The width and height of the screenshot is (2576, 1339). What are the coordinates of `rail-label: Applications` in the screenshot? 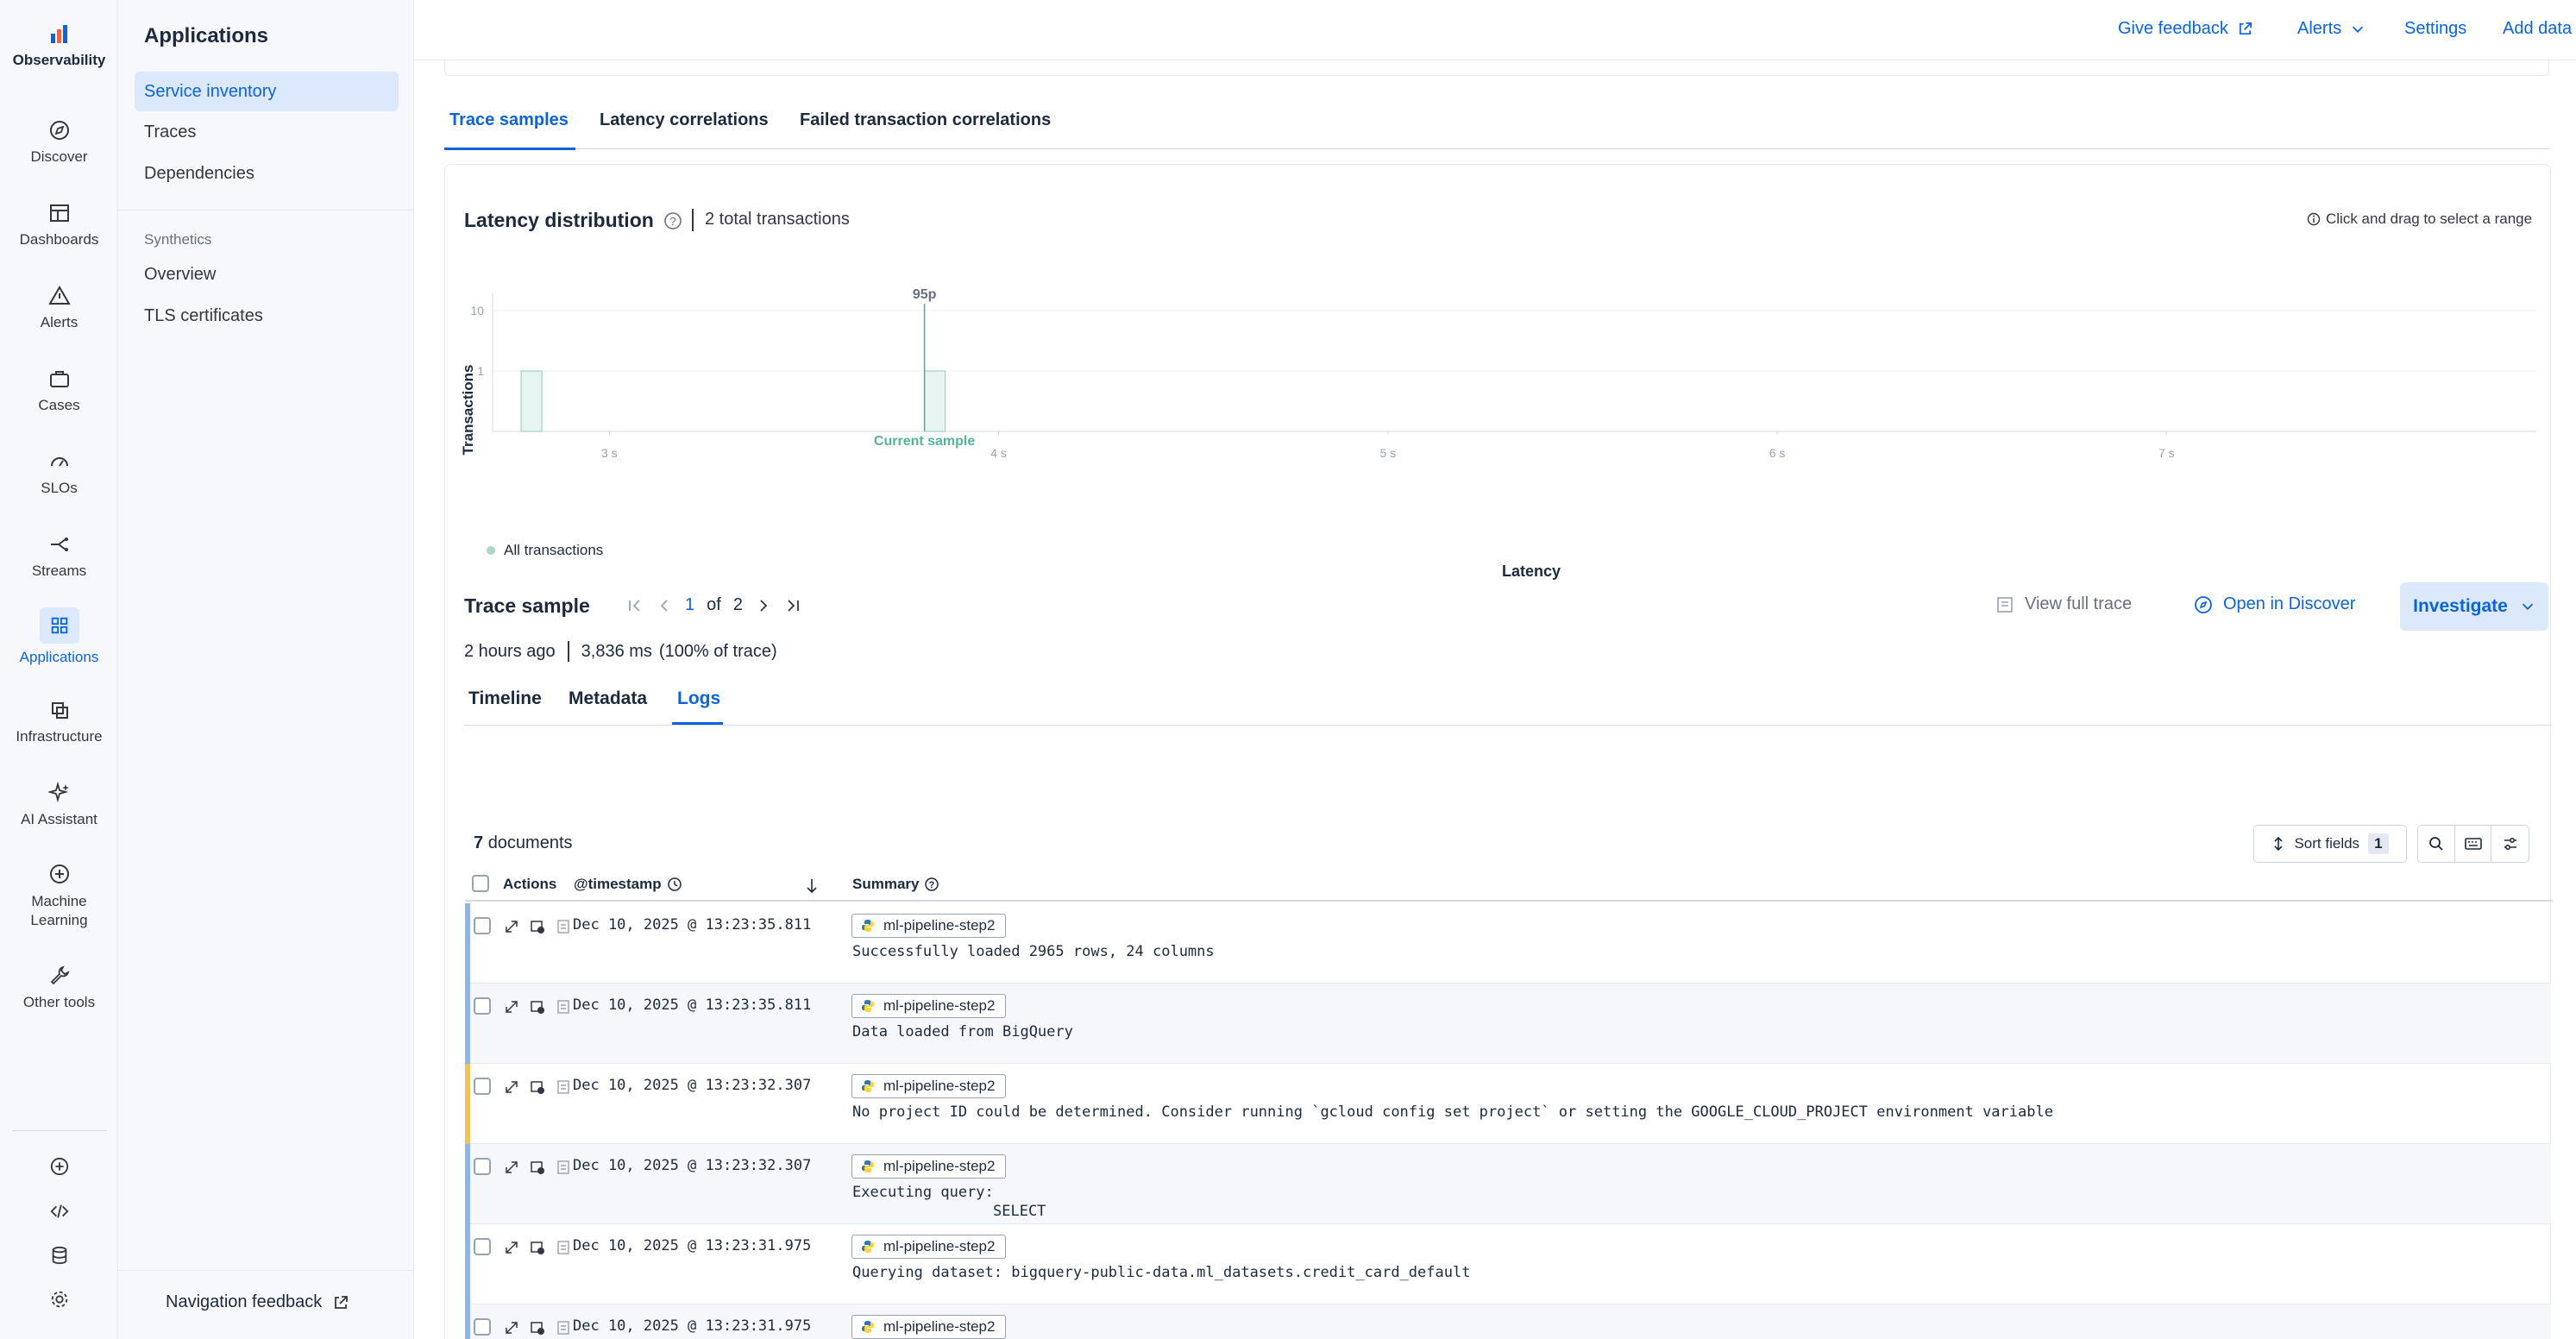 It's located at (59, 657).